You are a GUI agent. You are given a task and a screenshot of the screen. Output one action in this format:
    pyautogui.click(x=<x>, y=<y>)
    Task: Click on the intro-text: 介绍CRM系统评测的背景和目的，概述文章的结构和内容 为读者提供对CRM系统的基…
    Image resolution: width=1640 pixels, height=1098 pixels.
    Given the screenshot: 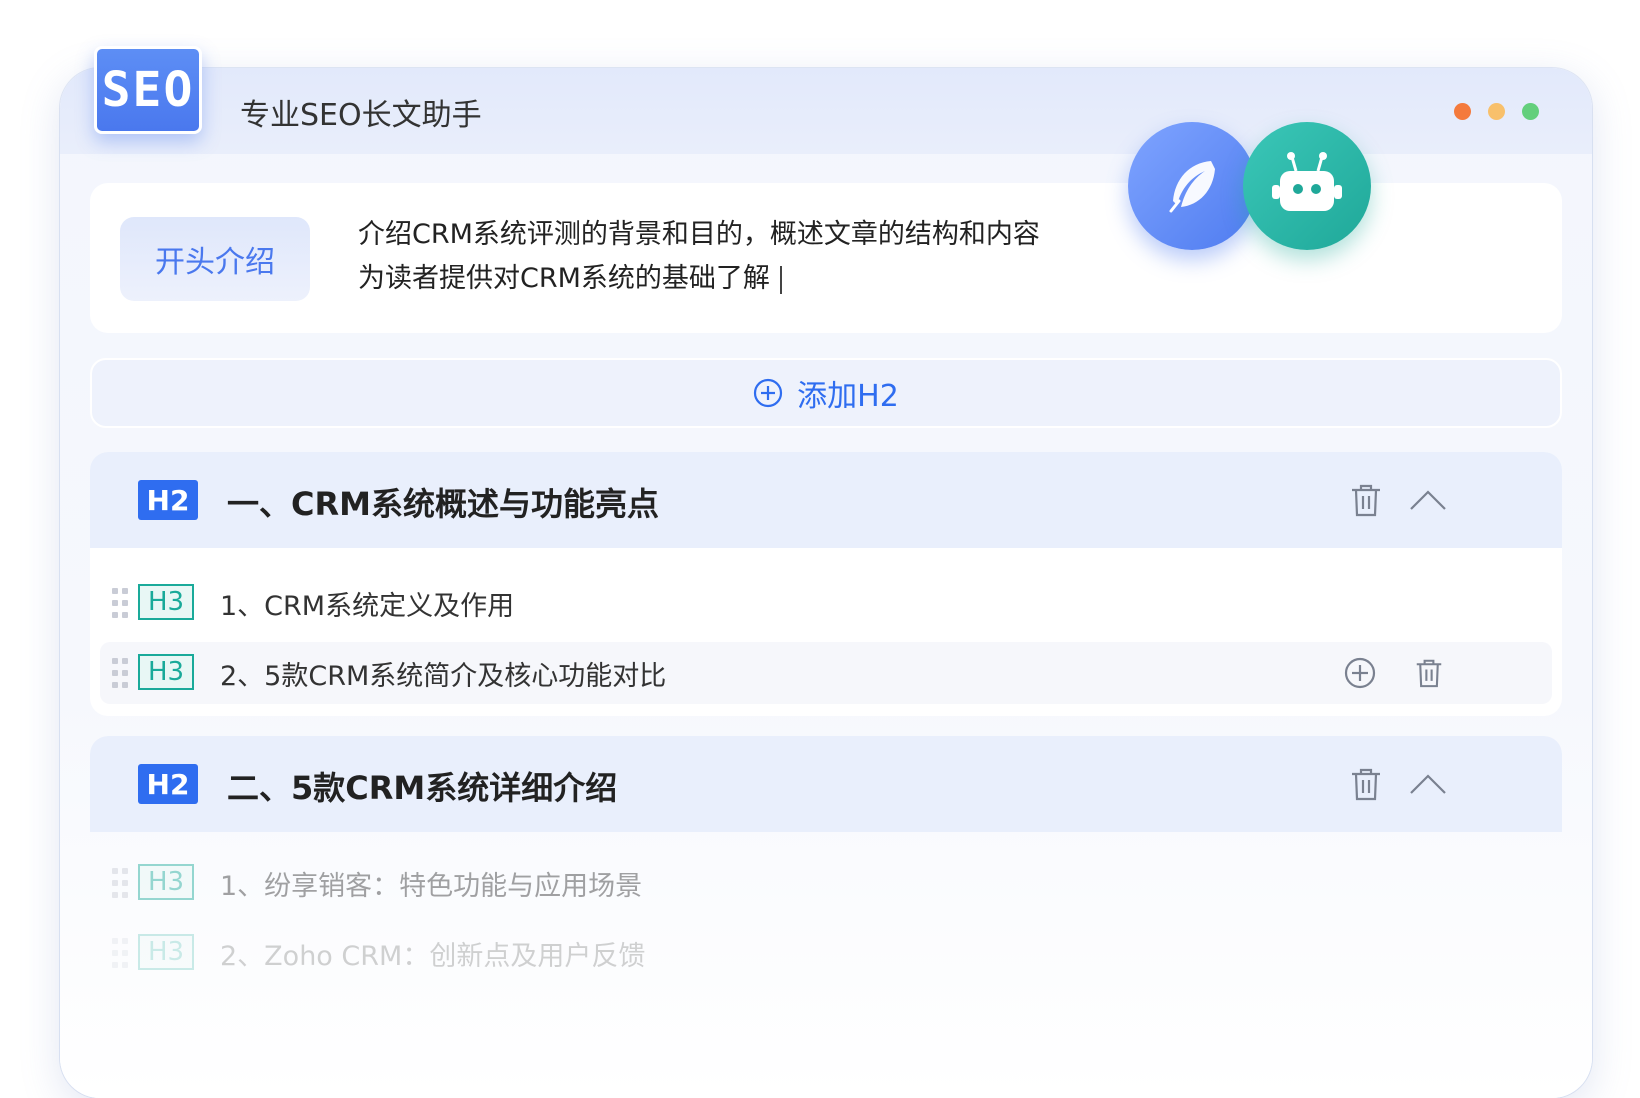 What is the action you would take?
    pyautogui.click(x=699, y=257)
    